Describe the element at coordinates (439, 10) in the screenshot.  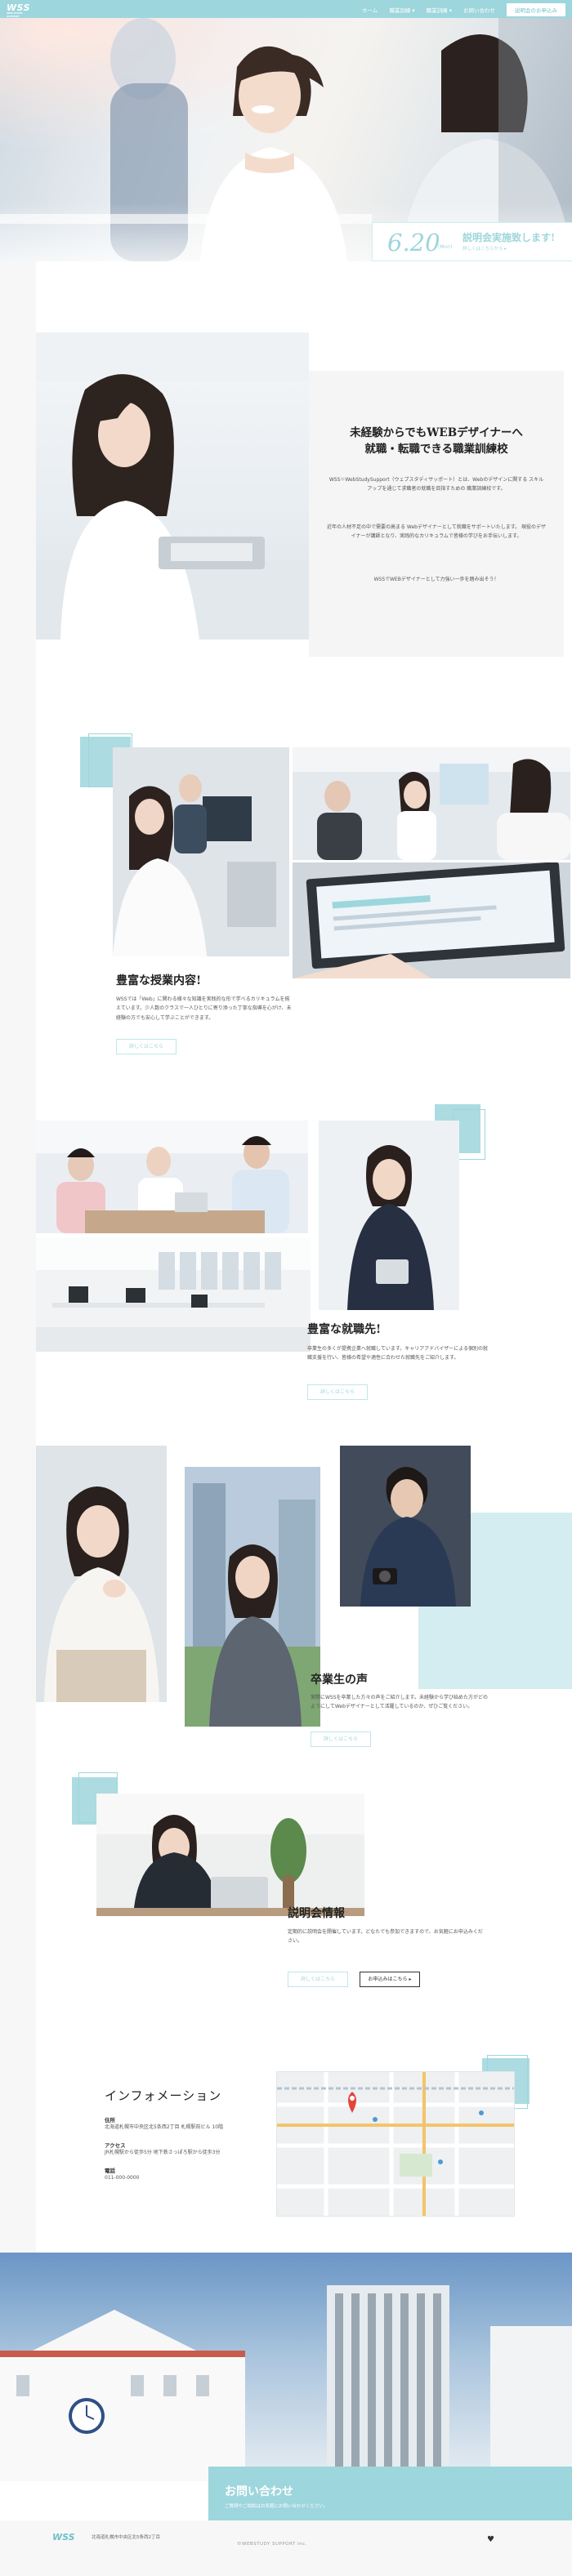
I see `nav-item-training-2: 職業訓練 ▾` at that location.